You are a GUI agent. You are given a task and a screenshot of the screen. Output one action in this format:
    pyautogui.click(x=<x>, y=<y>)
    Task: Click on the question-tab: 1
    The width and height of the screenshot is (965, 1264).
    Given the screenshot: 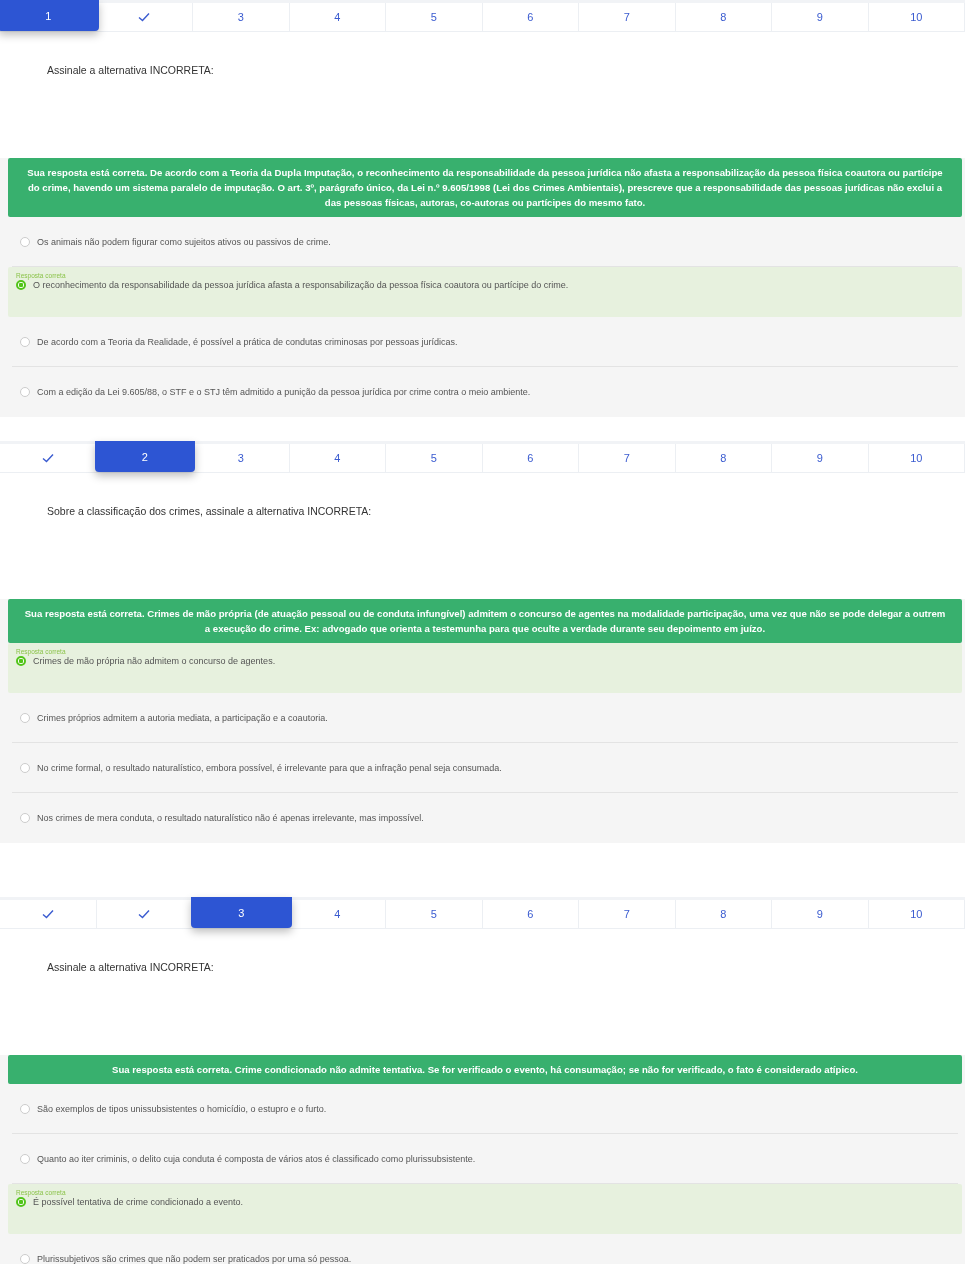 What is the action you would take?
    pyautogui.click(x=49, y=15)
    